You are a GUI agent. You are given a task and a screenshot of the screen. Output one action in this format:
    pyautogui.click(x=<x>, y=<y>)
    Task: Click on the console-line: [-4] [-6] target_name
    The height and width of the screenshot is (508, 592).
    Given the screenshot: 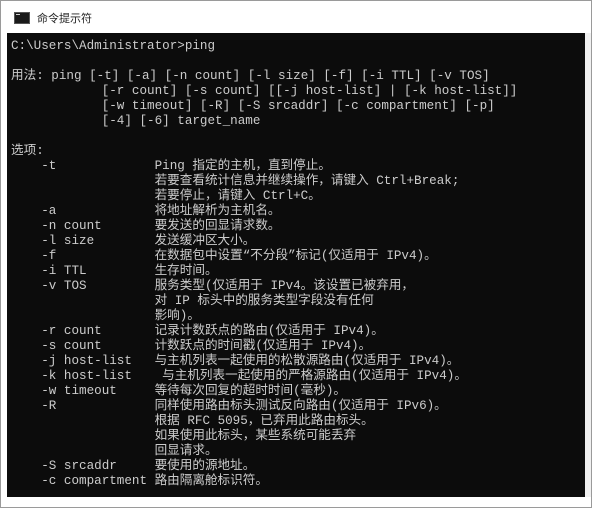 What is the action you would take?
    pyautogui.click(x=136, y=121)
    